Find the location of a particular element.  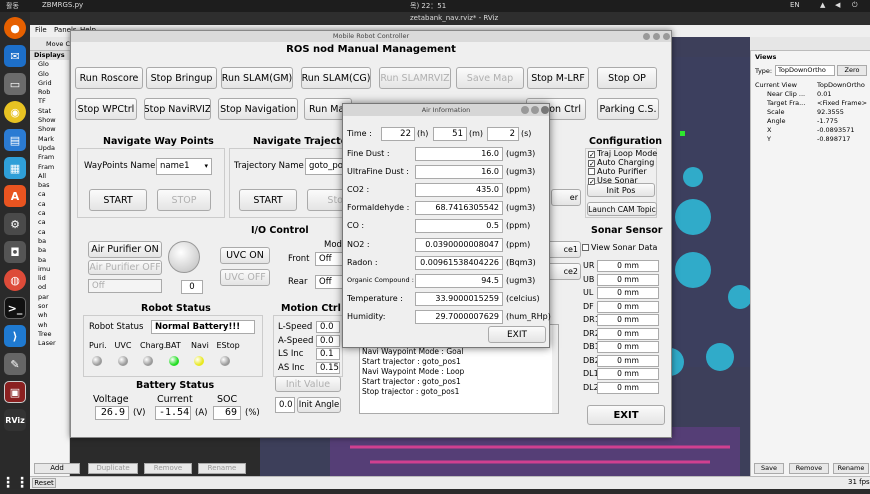

init-value-button: Init Value is located at coordinates (308, 384).